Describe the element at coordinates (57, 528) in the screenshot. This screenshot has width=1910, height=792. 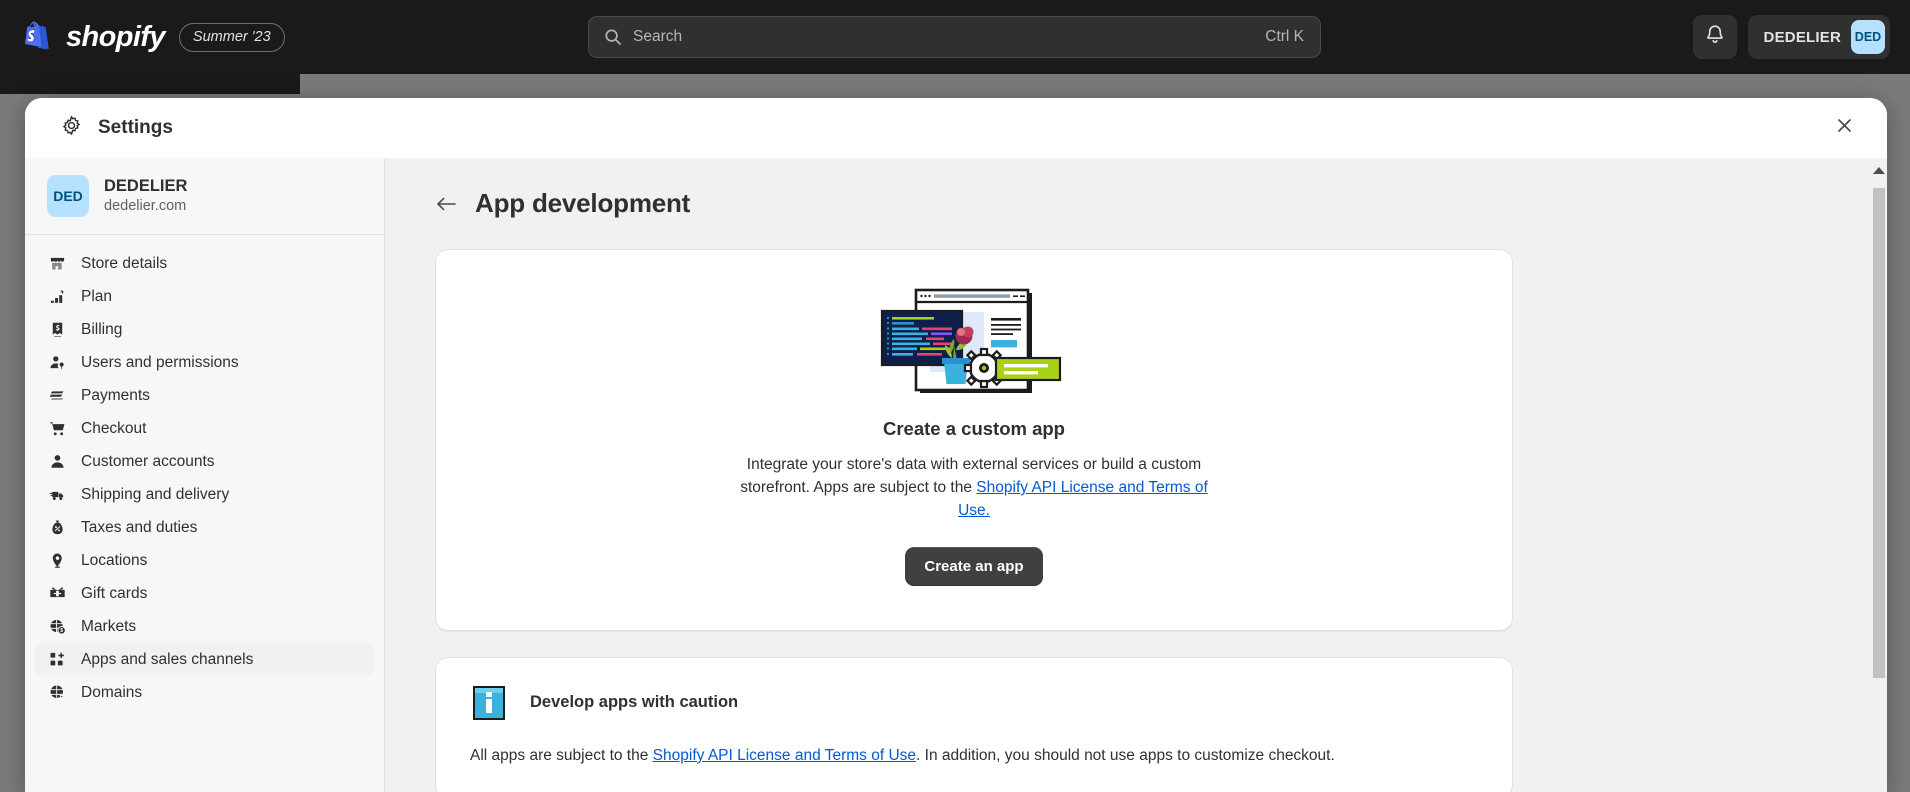
I see `taxes-moneybag-icon` at that location.